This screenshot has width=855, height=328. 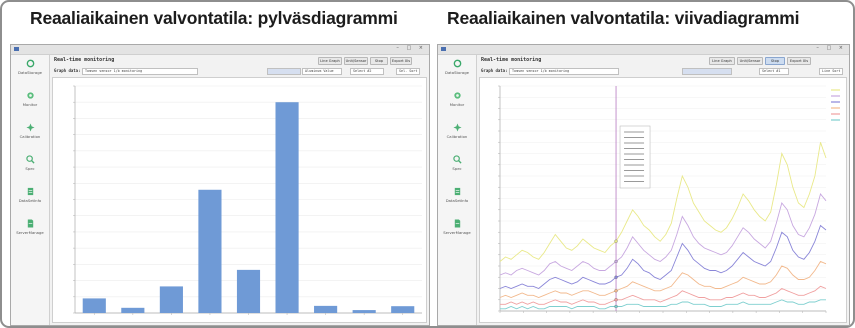 What do you see at coordinates (367, 71) in the screenshot?
I see `select-dropdown: Select #2` at bounding box center [367, 71].